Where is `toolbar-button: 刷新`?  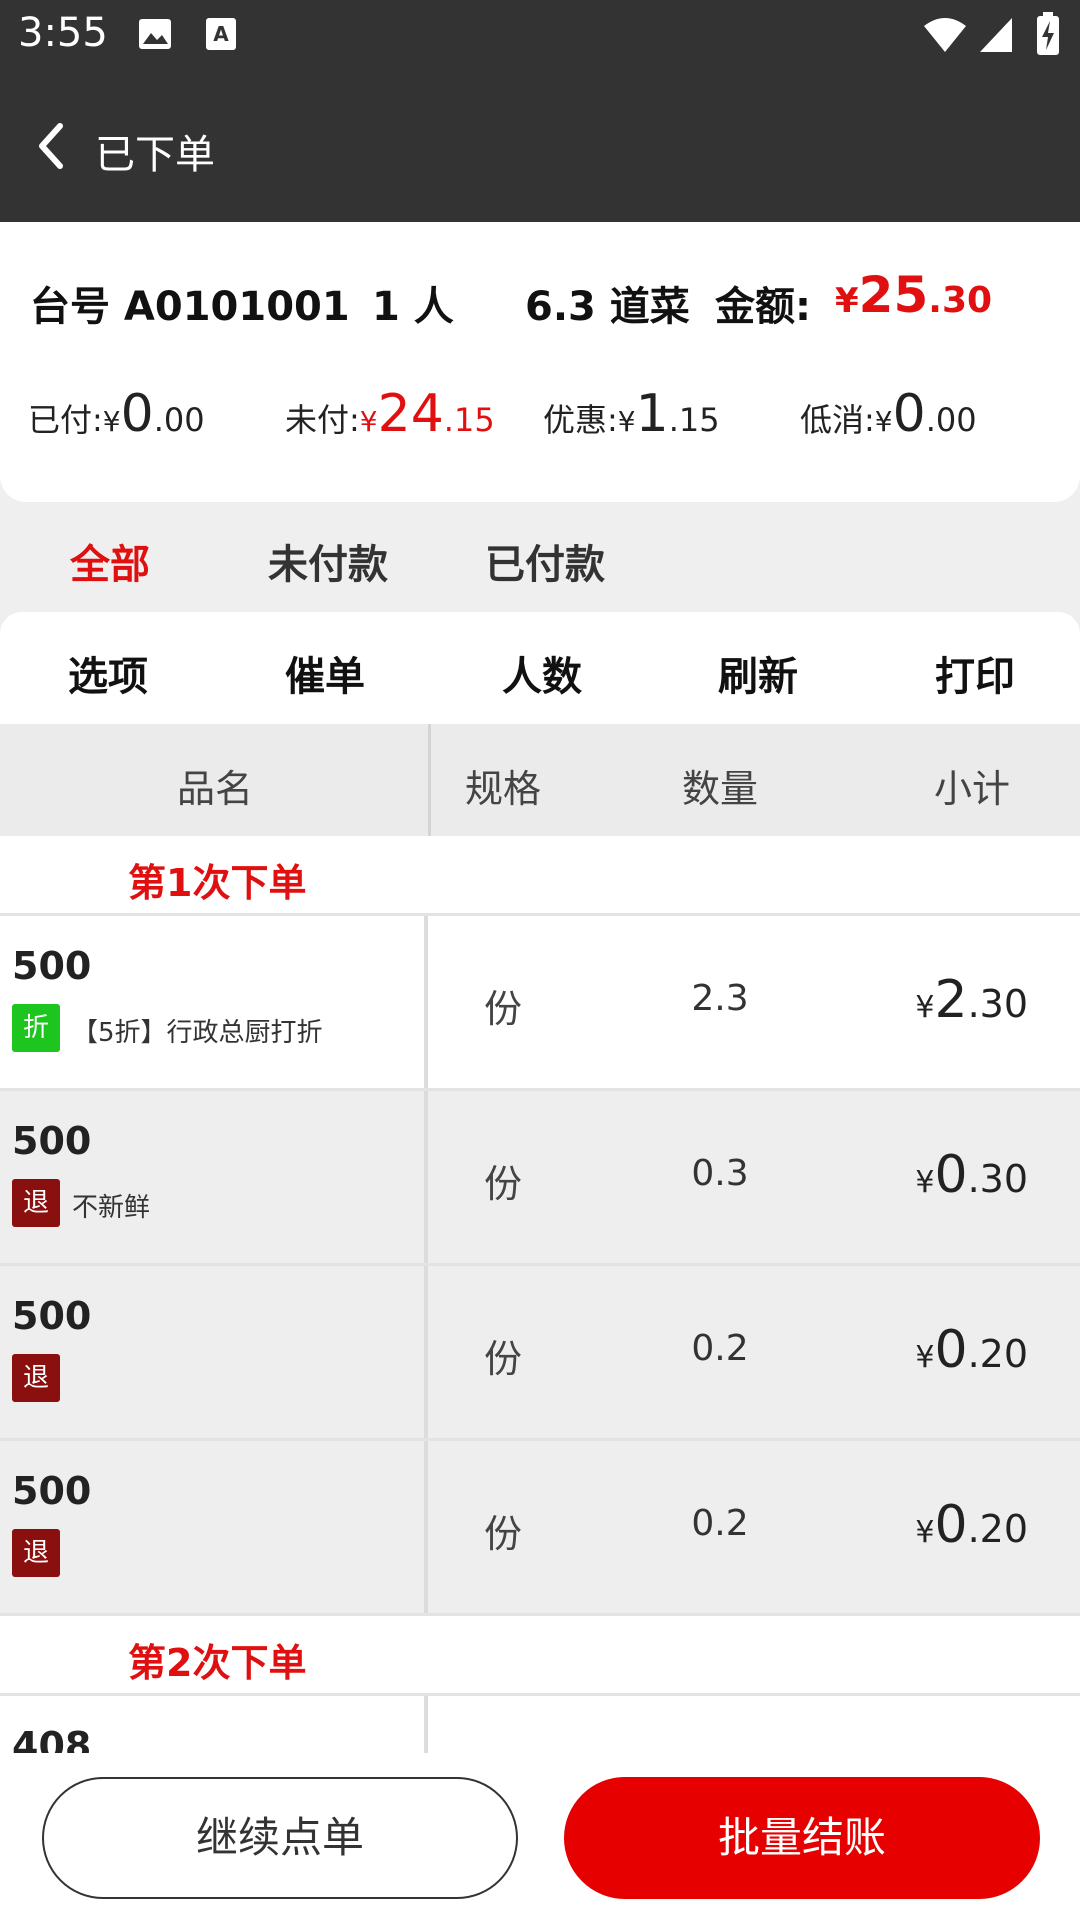
toolbar-button: 刷新 is located at coordinates (758, 673).